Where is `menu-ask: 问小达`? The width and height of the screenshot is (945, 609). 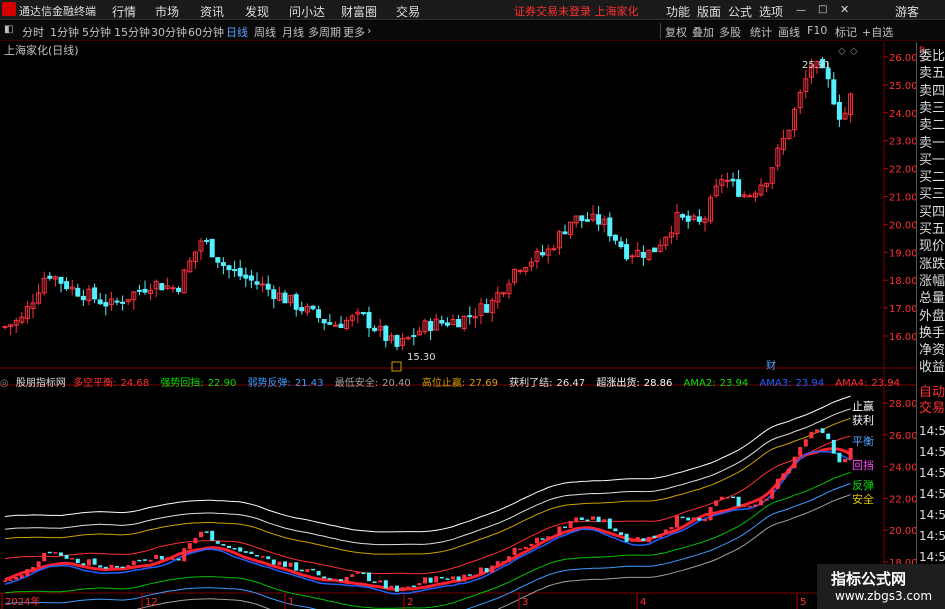 menu-ask: 问小达 is located at coordinates (307, 11).